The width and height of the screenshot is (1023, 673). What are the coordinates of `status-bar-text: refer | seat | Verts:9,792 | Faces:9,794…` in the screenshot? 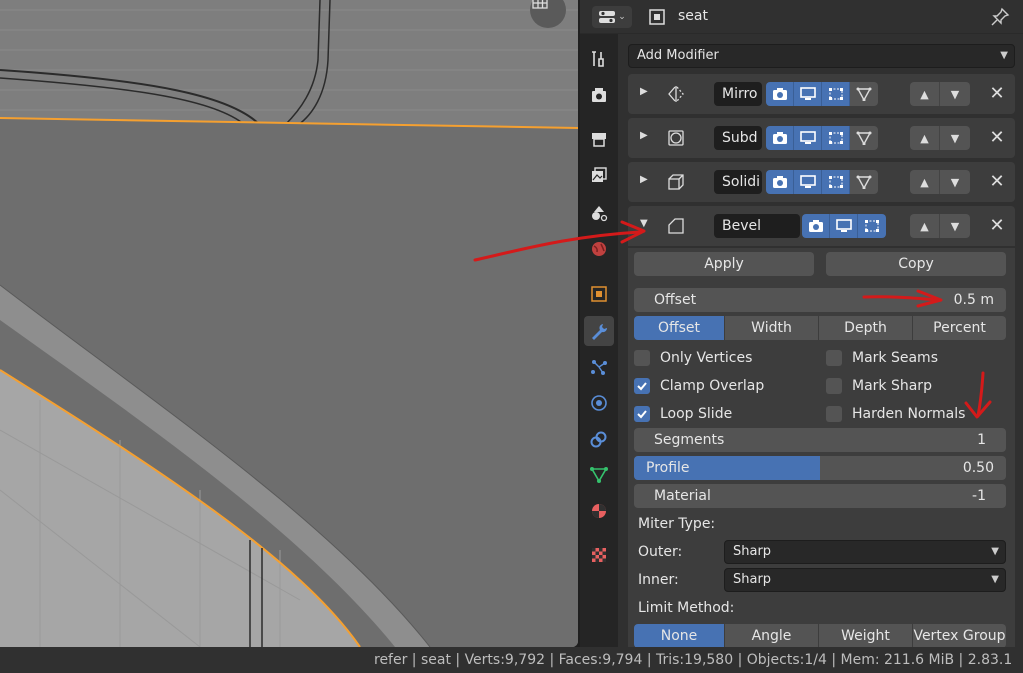 It's located at (693, 660).